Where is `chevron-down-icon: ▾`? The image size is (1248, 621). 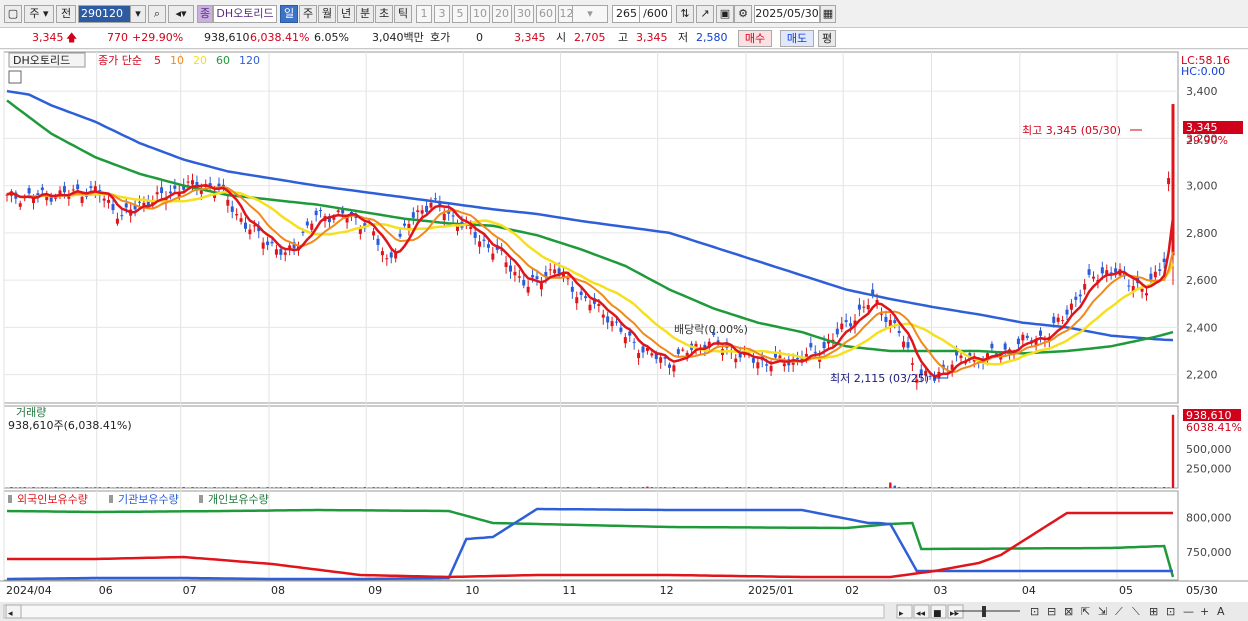 chevron-down-icon: ▾ is located at coordinates (138, 14).